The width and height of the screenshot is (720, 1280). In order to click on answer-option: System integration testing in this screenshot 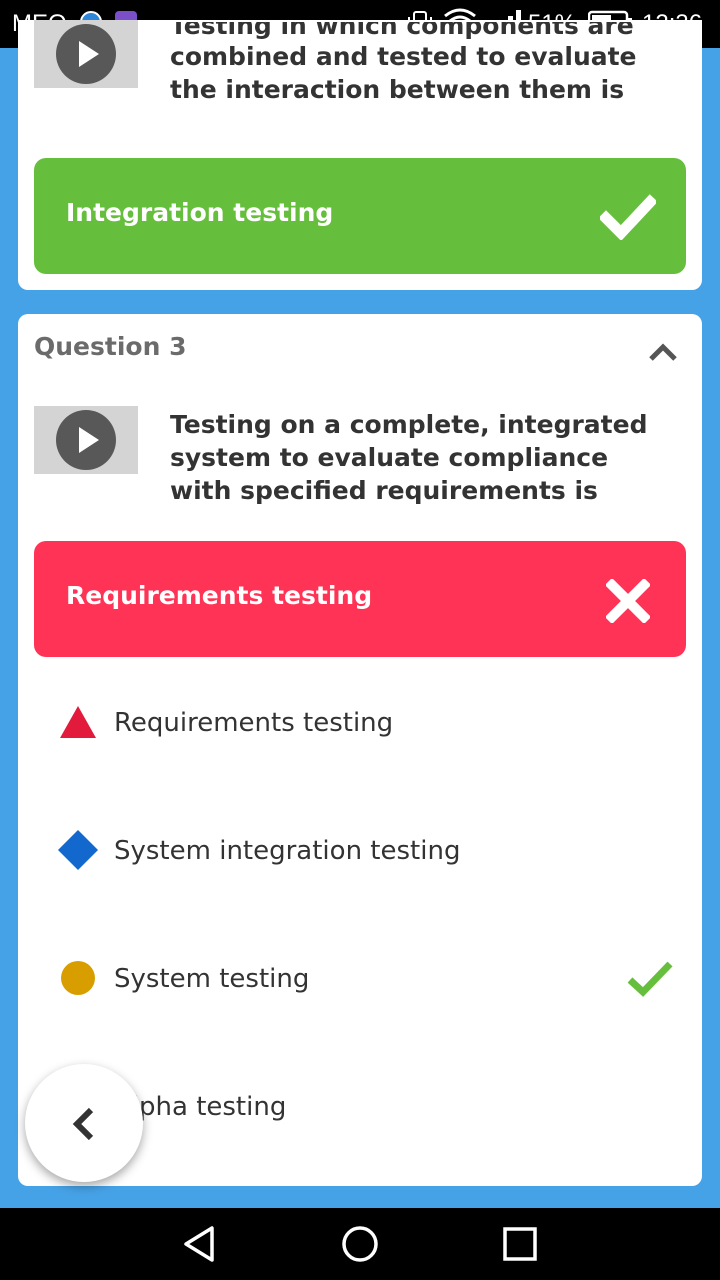, I will do `click(364, 850)`.